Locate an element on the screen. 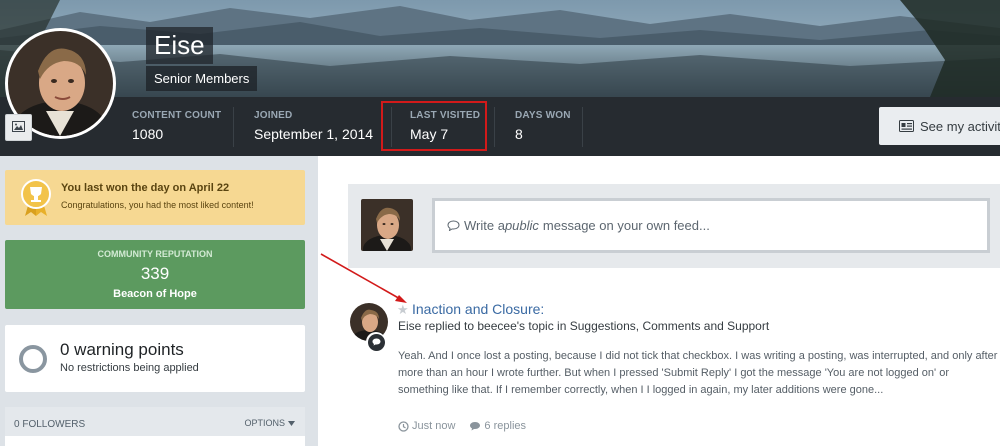 This screenshot has height=446, width=1000. warning-ring-icon is located at coordinates (33, 359).